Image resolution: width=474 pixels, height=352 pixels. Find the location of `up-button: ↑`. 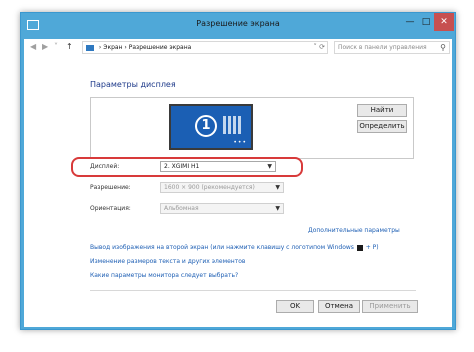

up-button: ↑ is located at coordinates (69, 46).